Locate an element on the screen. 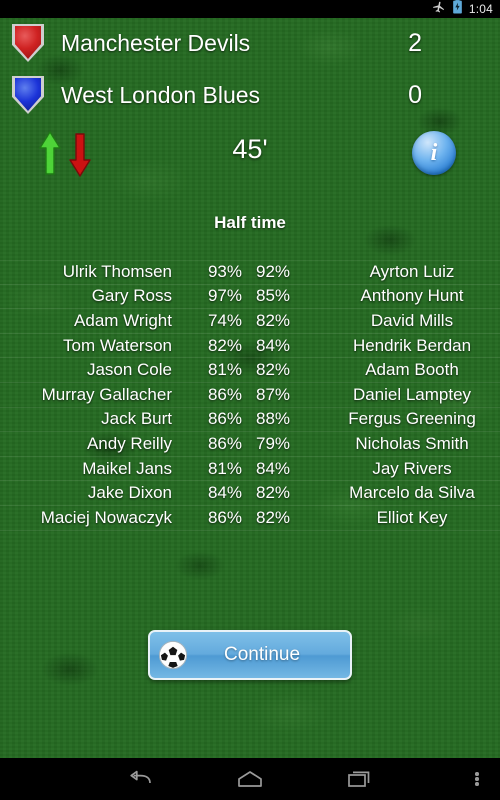  away-player-name: Nicholas Smith is located at coordinates (412, 443).